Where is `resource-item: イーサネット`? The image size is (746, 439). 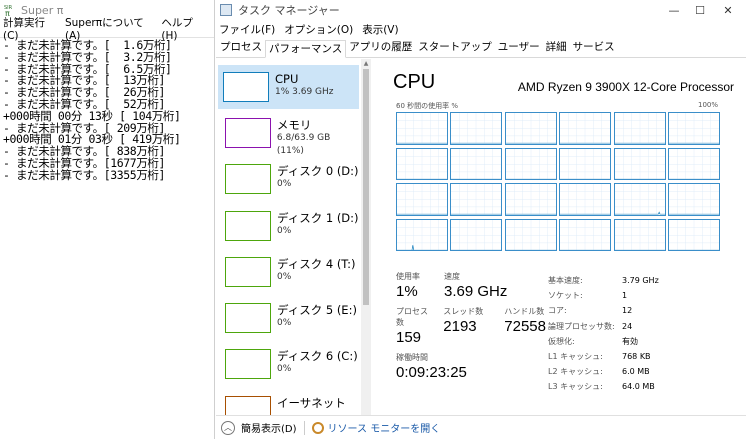 resource-item: イーサネット is located at coordinates (290, 402).